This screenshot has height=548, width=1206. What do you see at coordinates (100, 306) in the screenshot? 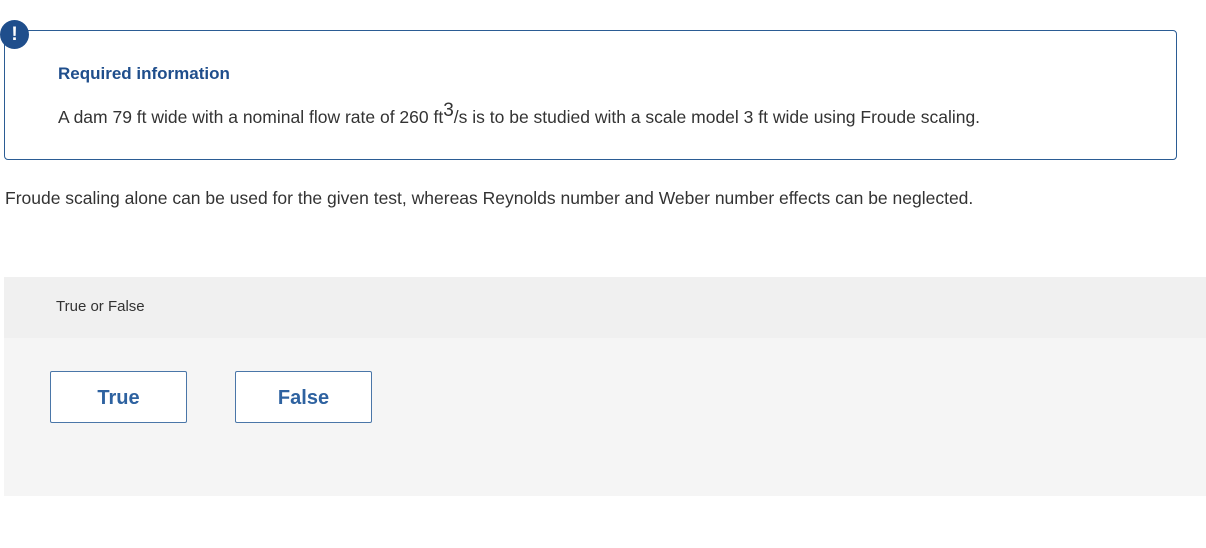
I see `answer-type-label: True or False` at bounding box center [100, 306].